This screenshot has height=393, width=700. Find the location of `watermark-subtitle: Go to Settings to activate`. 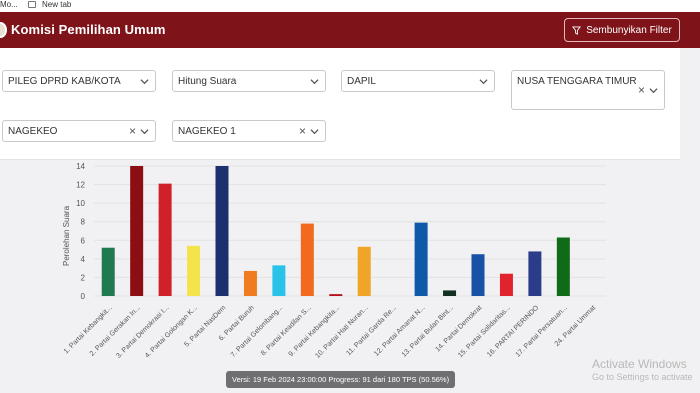

watermark-subtitle: Go to Settings to activate is located at coordinates (642, 377).